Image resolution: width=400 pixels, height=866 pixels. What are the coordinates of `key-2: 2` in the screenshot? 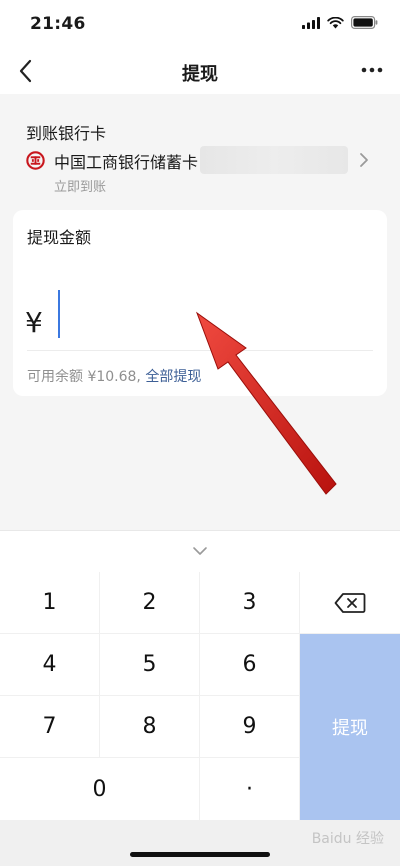 It's located at (149, 602).